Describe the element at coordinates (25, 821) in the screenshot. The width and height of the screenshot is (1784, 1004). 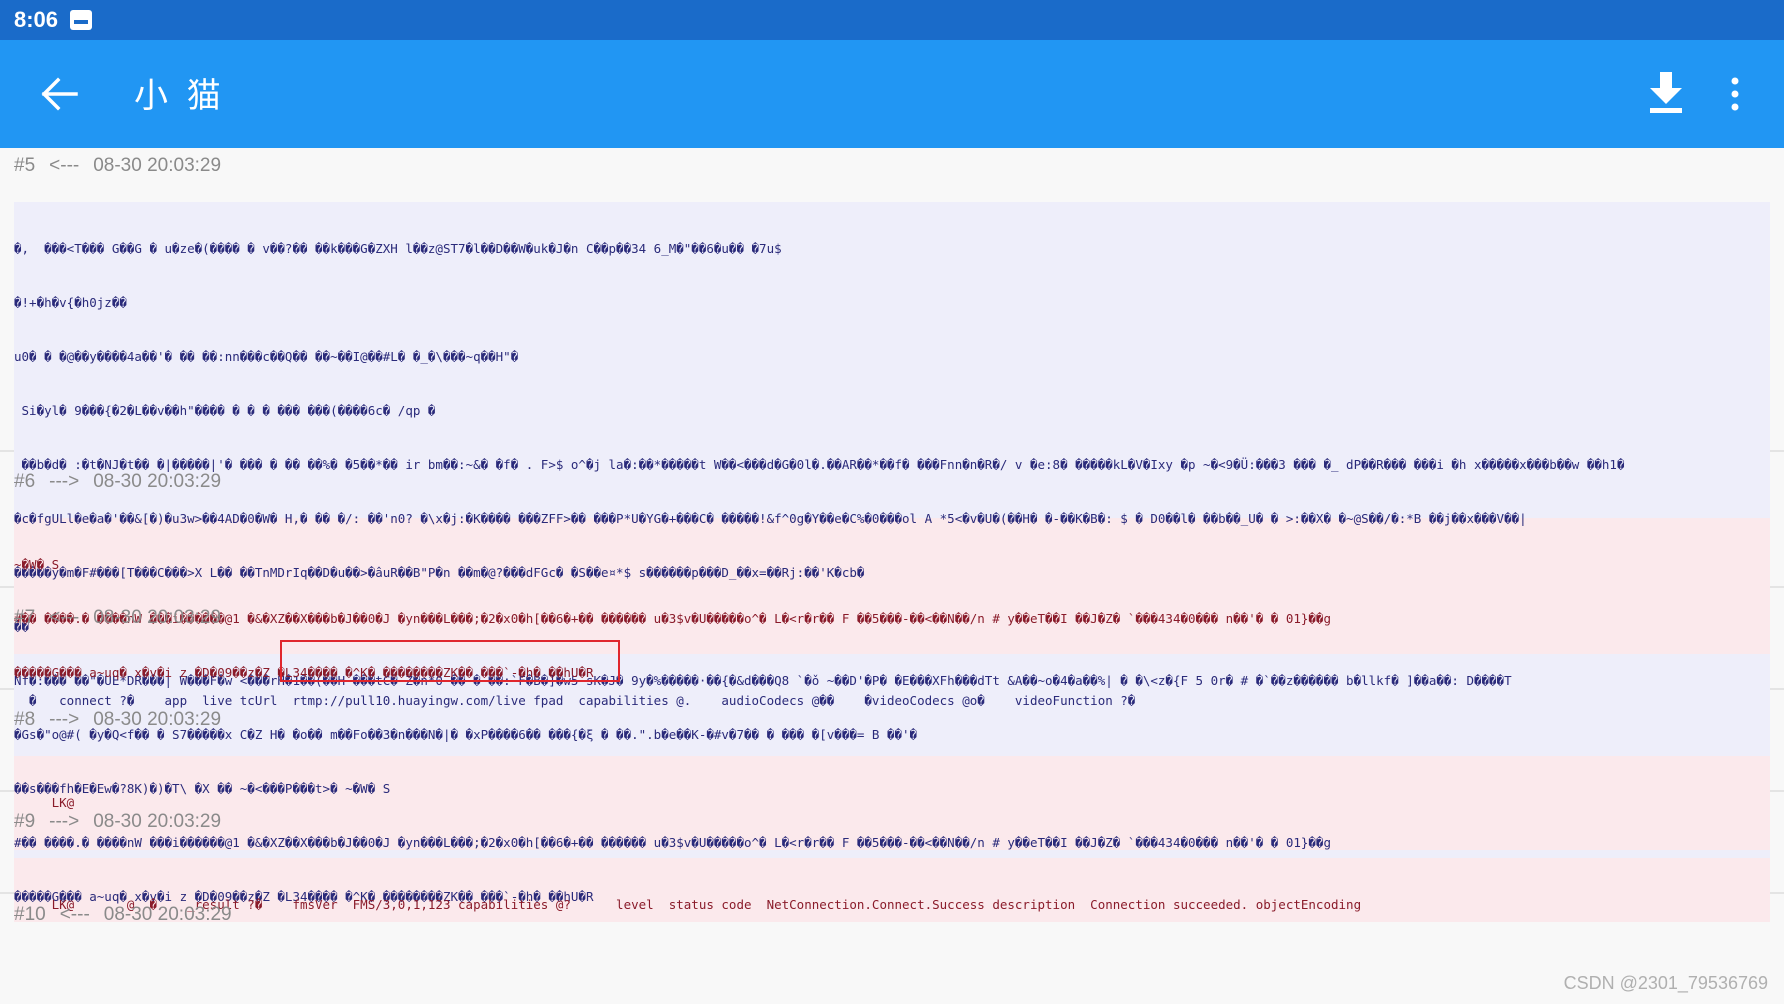
I see `packet-index: #9` at that location.